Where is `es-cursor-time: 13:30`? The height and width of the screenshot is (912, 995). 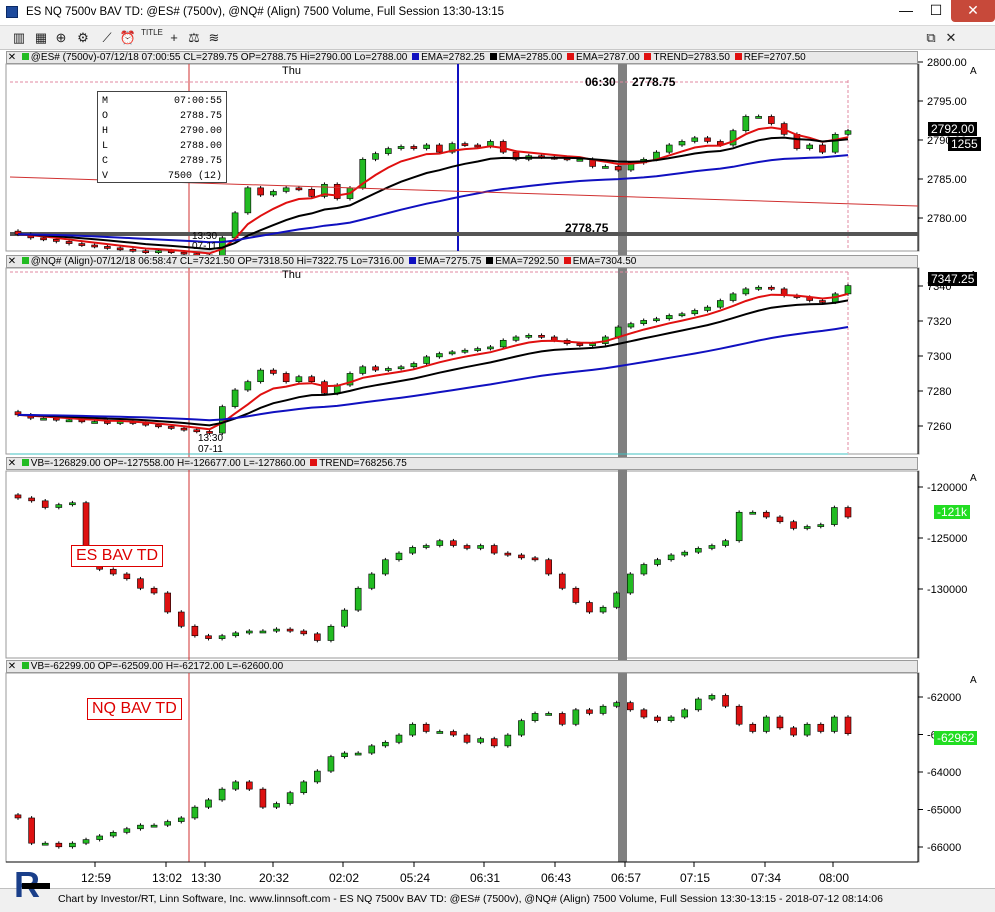 es-cursor-time: 13:30 is located at coordinates (204, 236).